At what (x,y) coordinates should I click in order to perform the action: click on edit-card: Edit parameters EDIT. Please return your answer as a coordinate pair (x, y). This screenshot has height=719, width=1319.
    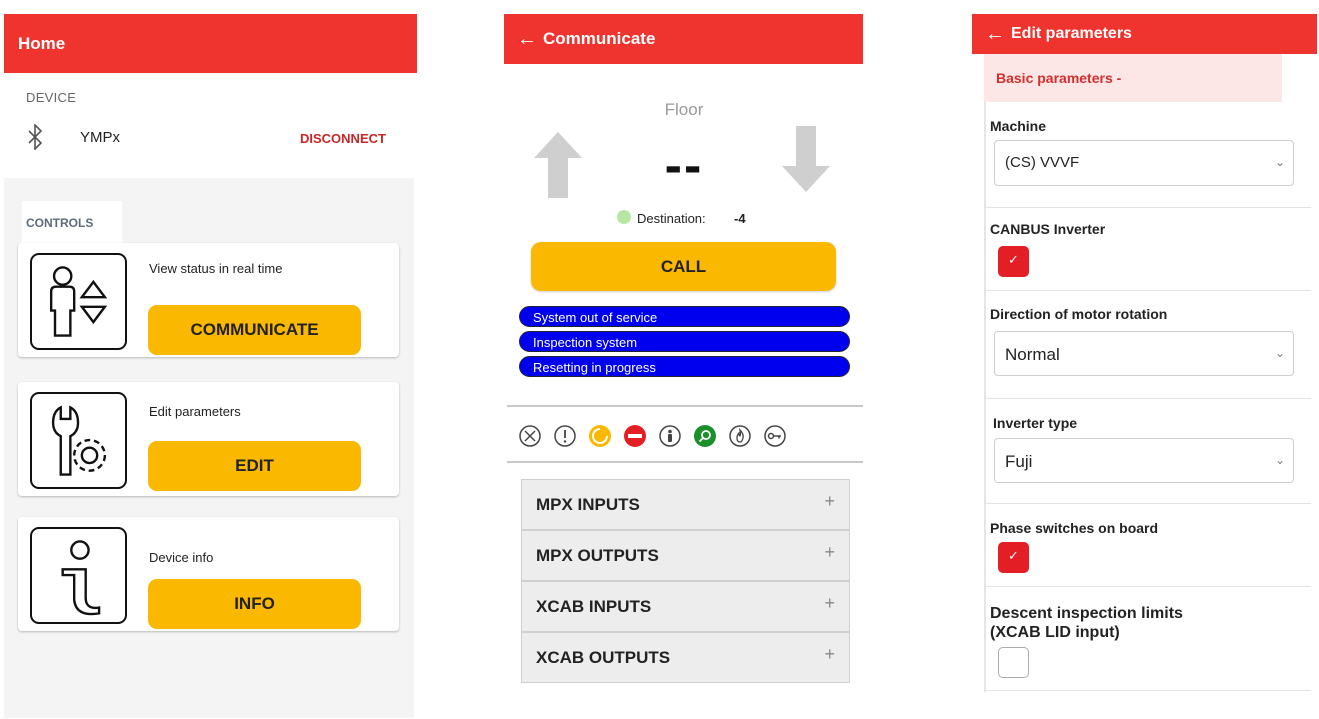
    Looking at the image, I should click on (208, 439).